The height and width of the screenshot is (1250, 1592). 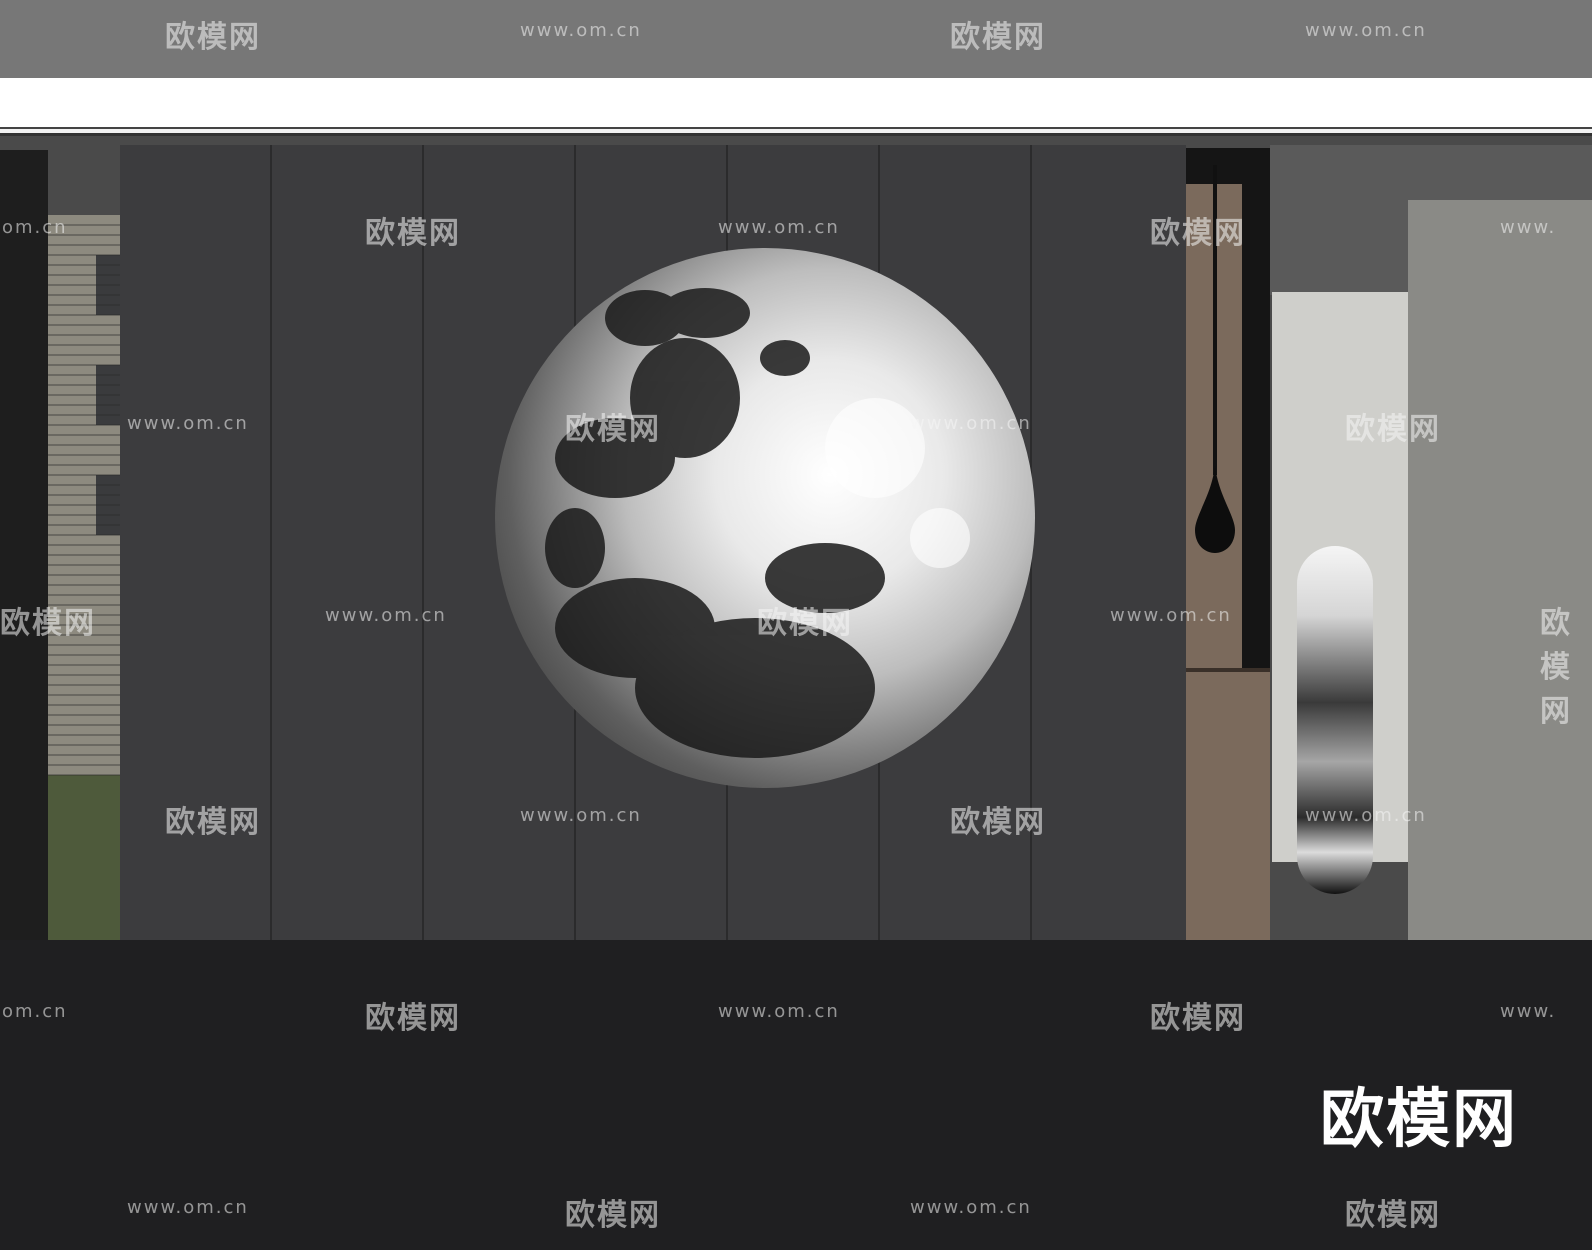 What do you see at coordinates (1256, 409) in the screenshot?
I see `wood-column-niche` at bounding box center [1256, 409].